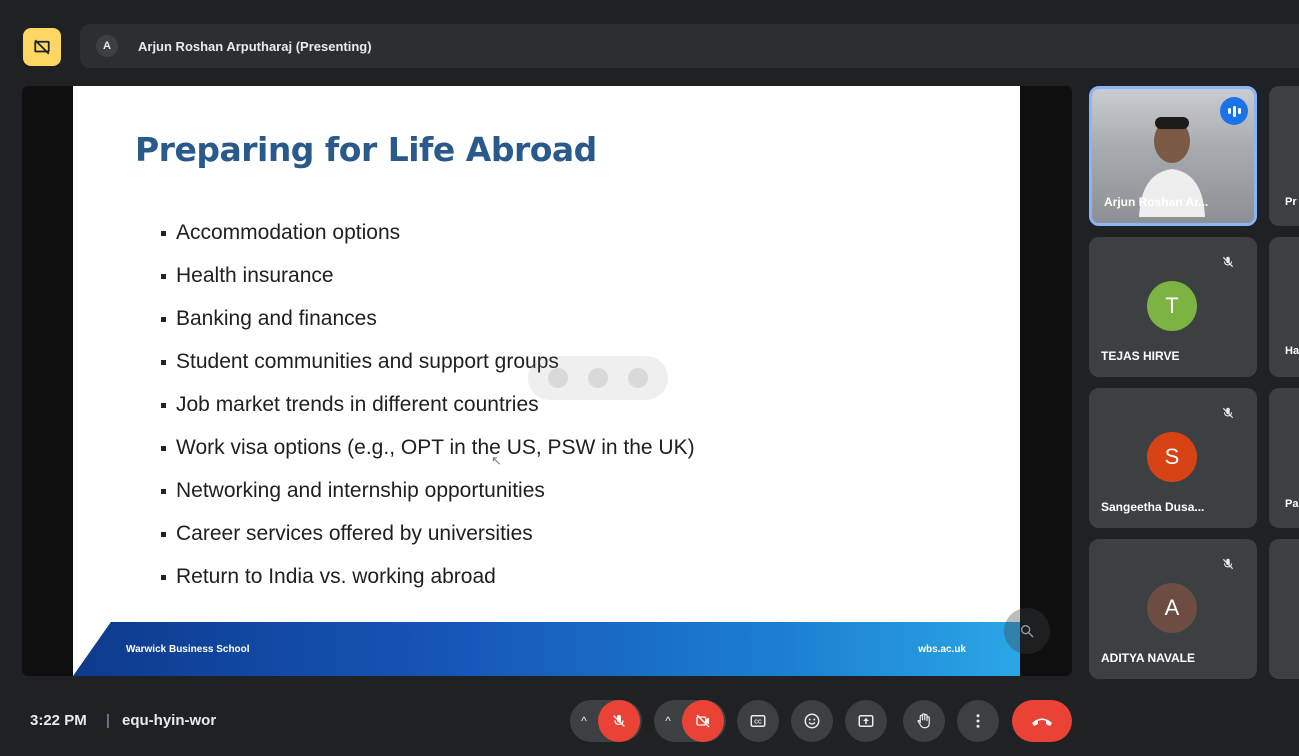 This screenshot has width=1299, height=756. What do you see at coordinates (255, 46) in the screenshot?
I see `presenter-label: Arjun Roshan Arputharaj (Presenting)` at bounding box center [255, 46].